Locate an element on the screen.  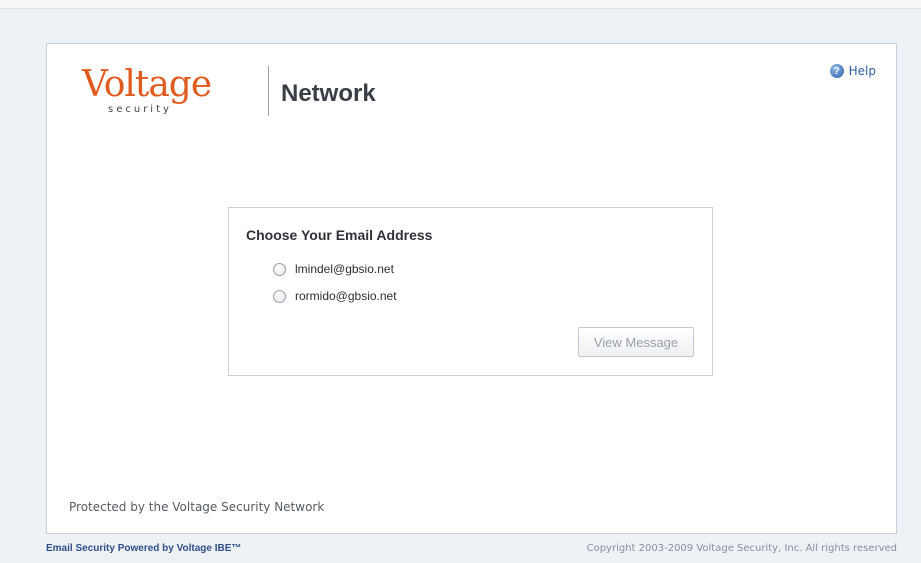
email-option-2: rormido@gbsio.net is located at coordinates (335, 296).